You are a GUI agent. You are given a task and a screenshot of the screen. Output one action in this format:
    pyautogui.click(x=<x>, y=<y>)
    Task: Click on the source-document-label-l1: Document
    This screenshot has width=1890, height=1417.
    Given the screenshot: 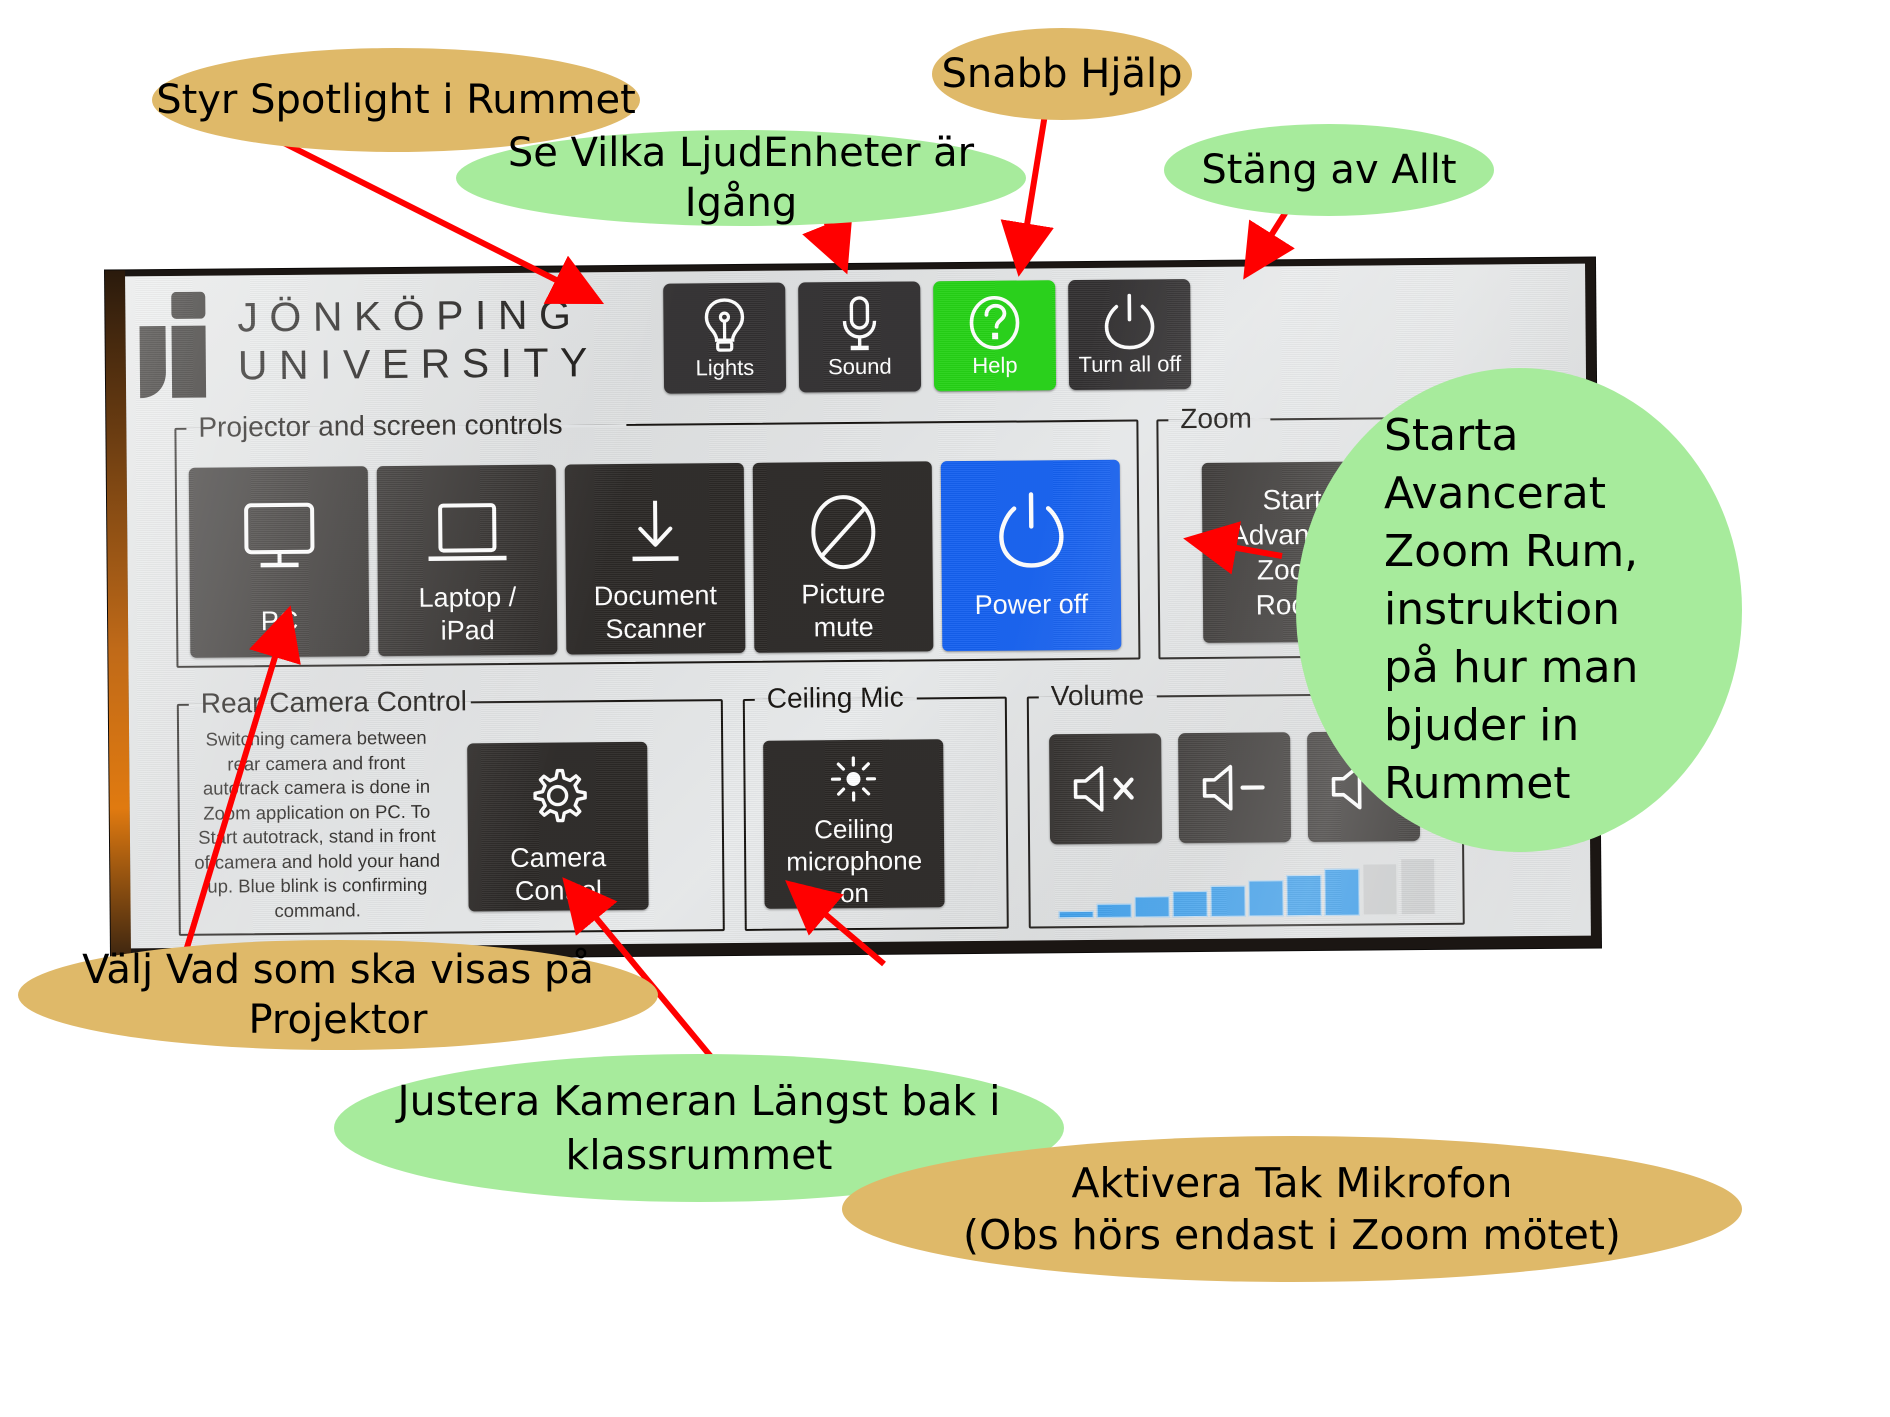 What is the action you would take?
    pyautogui.click(x=655, y=596)
    